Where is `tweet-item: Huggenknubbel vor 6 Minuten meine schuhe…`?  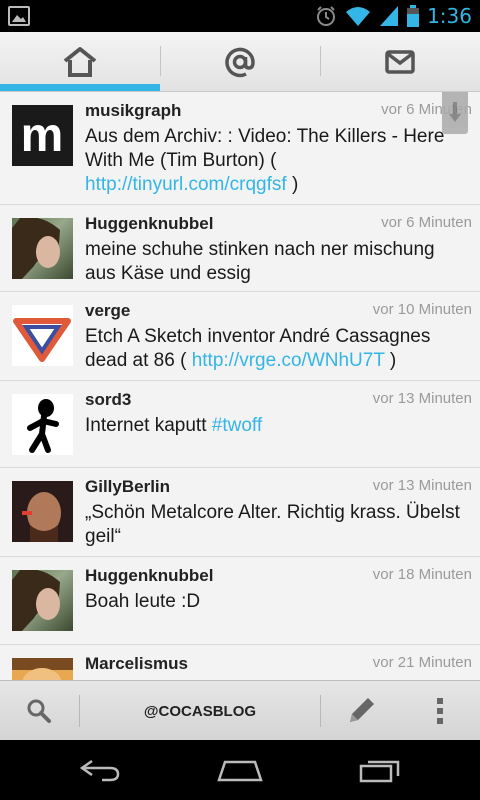
tweet-item: Huggenknubbel vor 6 Minuten meine schuhe… is located at coordinates (240, 248).